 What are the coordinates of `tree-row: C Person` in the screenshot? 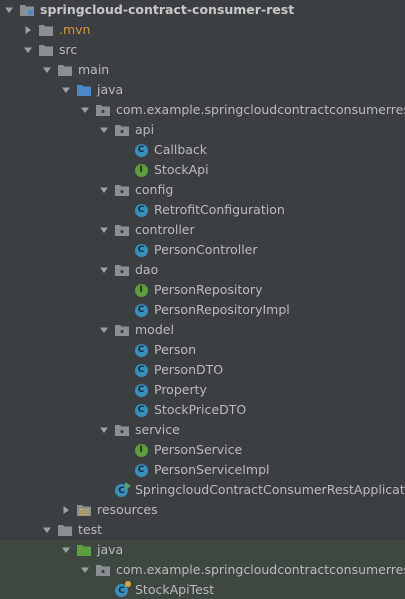 It's located at (202, 350).